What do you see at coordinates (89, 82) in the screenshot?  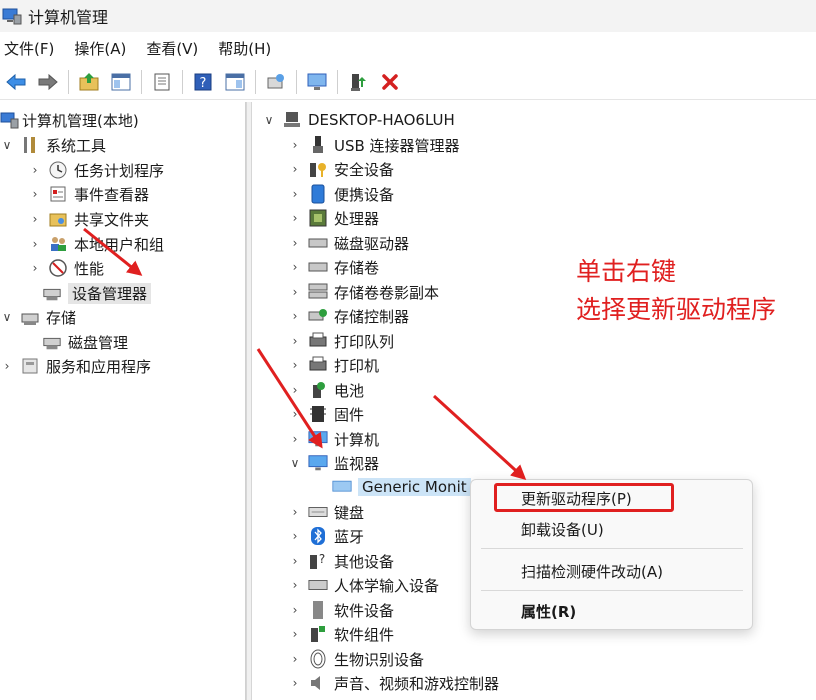 I see `up-folder-icon` at bounding box center [89, 82].